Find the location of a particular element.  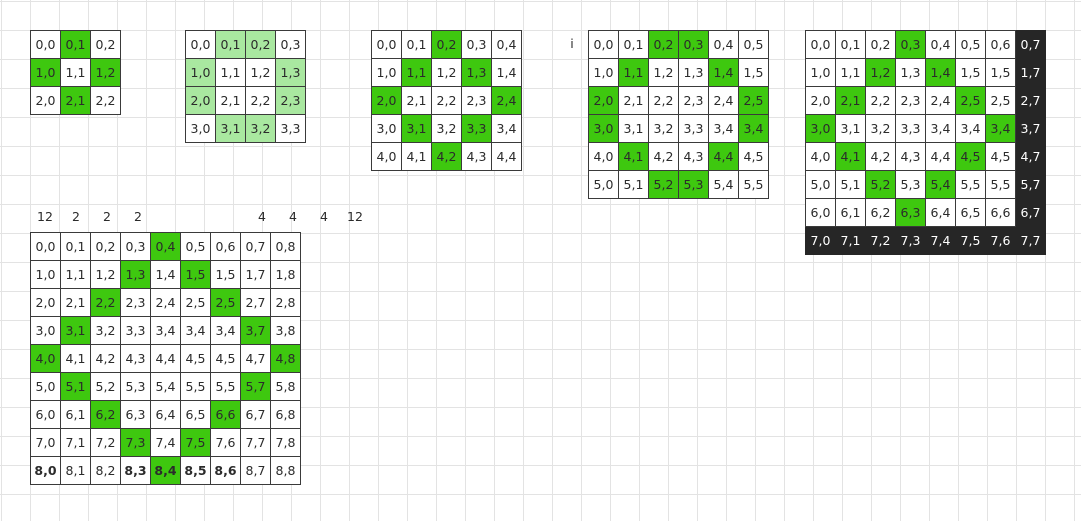

column-count-label: 4 is located at coordinates (262, 216).